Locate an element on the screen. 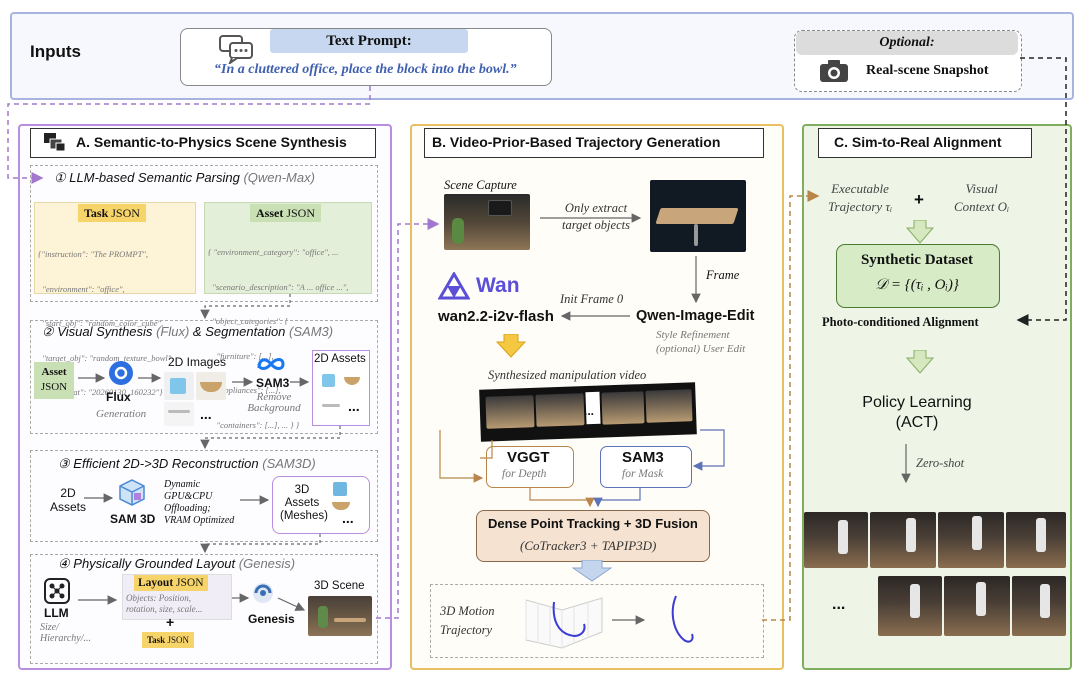 The width and height of the screenshot is (1080, 678). panel-c-title: C. Sim-to-Real Alignment is located at coordinates (918, 142).